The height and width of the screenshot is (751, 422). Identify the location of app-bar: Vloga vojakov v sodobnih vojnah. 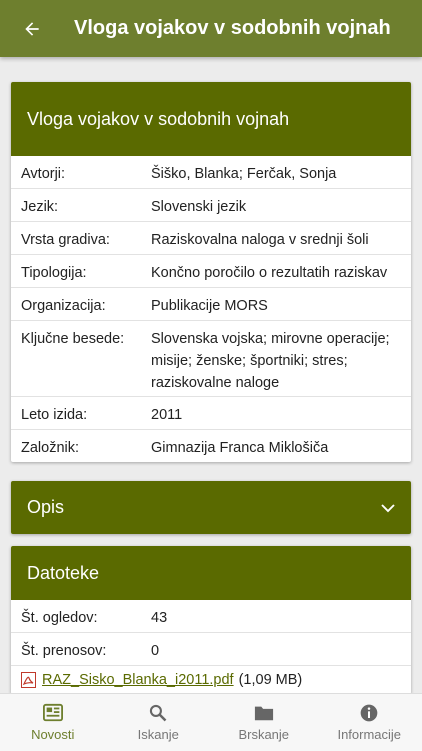
(211, 28).